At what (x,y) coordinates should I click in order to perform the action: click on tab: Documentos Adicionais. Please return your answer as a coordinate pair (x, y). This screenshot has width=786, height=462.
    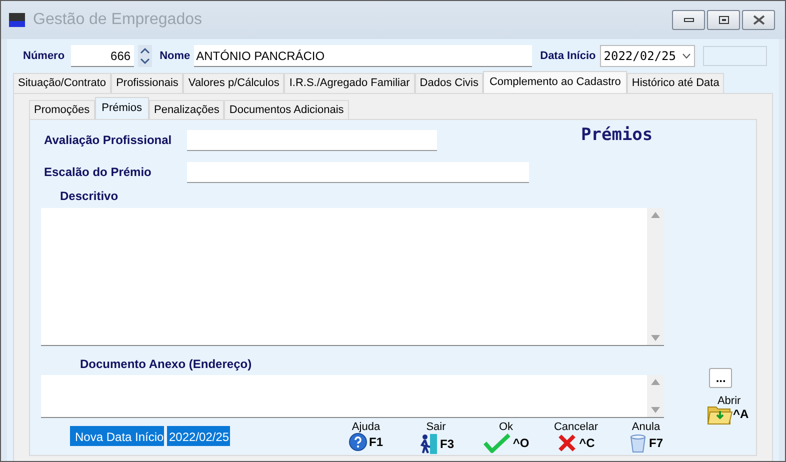
    Looking at the image, I should click on (286, 109).